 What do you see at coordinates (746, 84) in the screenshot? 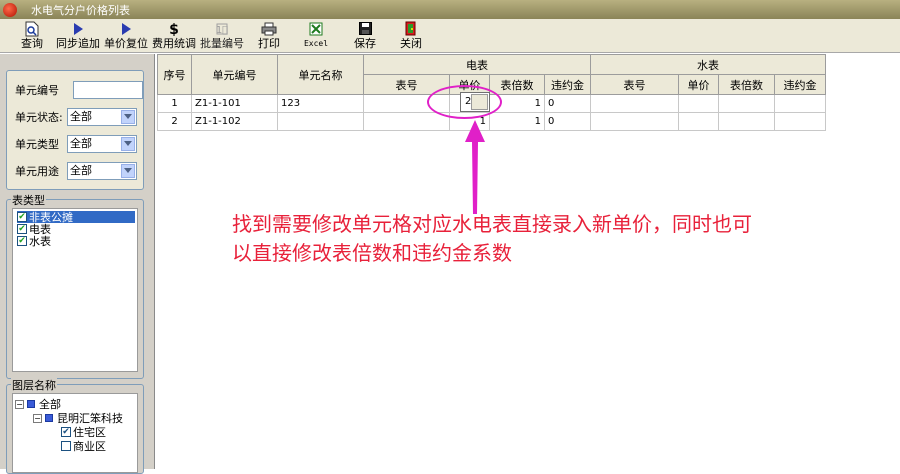
I see `header-w-multiplier: 表倍数` at bounding box center [746, 84].